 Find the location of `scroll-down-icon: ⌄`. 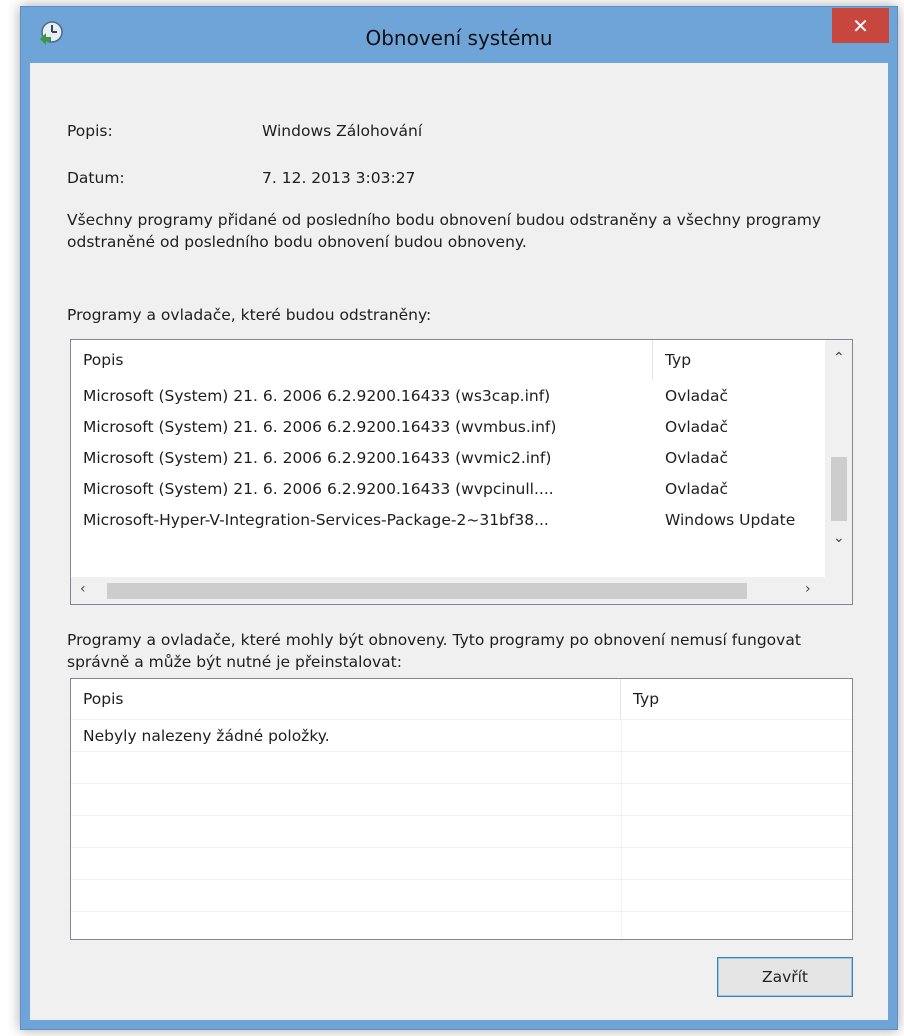

scroll-down-icon: ⌄ is located at coordinates (839, 538).